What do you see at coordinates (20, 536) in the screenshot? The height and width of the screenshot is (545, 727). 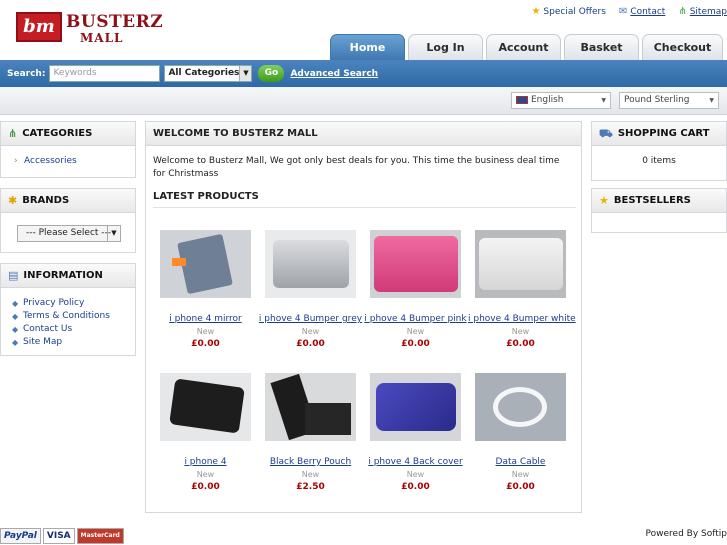 I see `paypal-logo: PayPal` at bounding box center [20, 536].